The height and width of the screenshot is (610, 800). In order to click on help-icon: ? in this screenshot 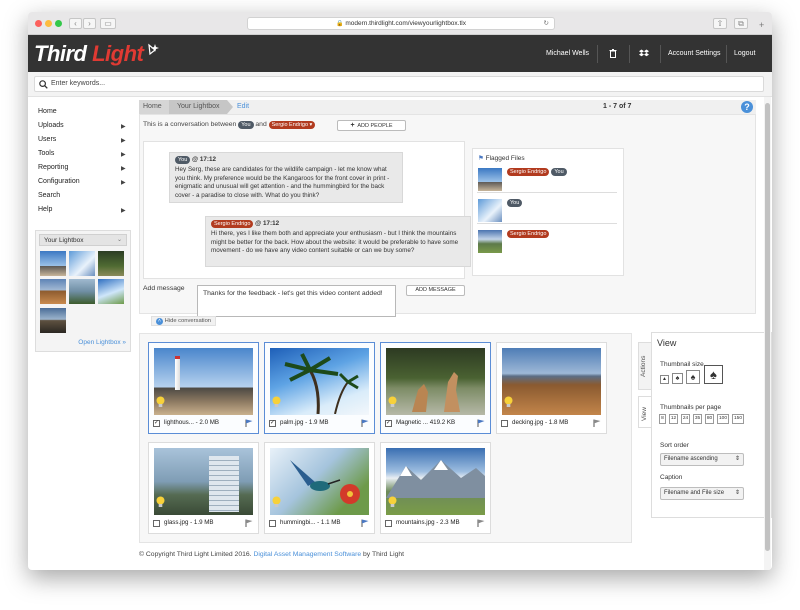, I will do `click(747, 107)`.